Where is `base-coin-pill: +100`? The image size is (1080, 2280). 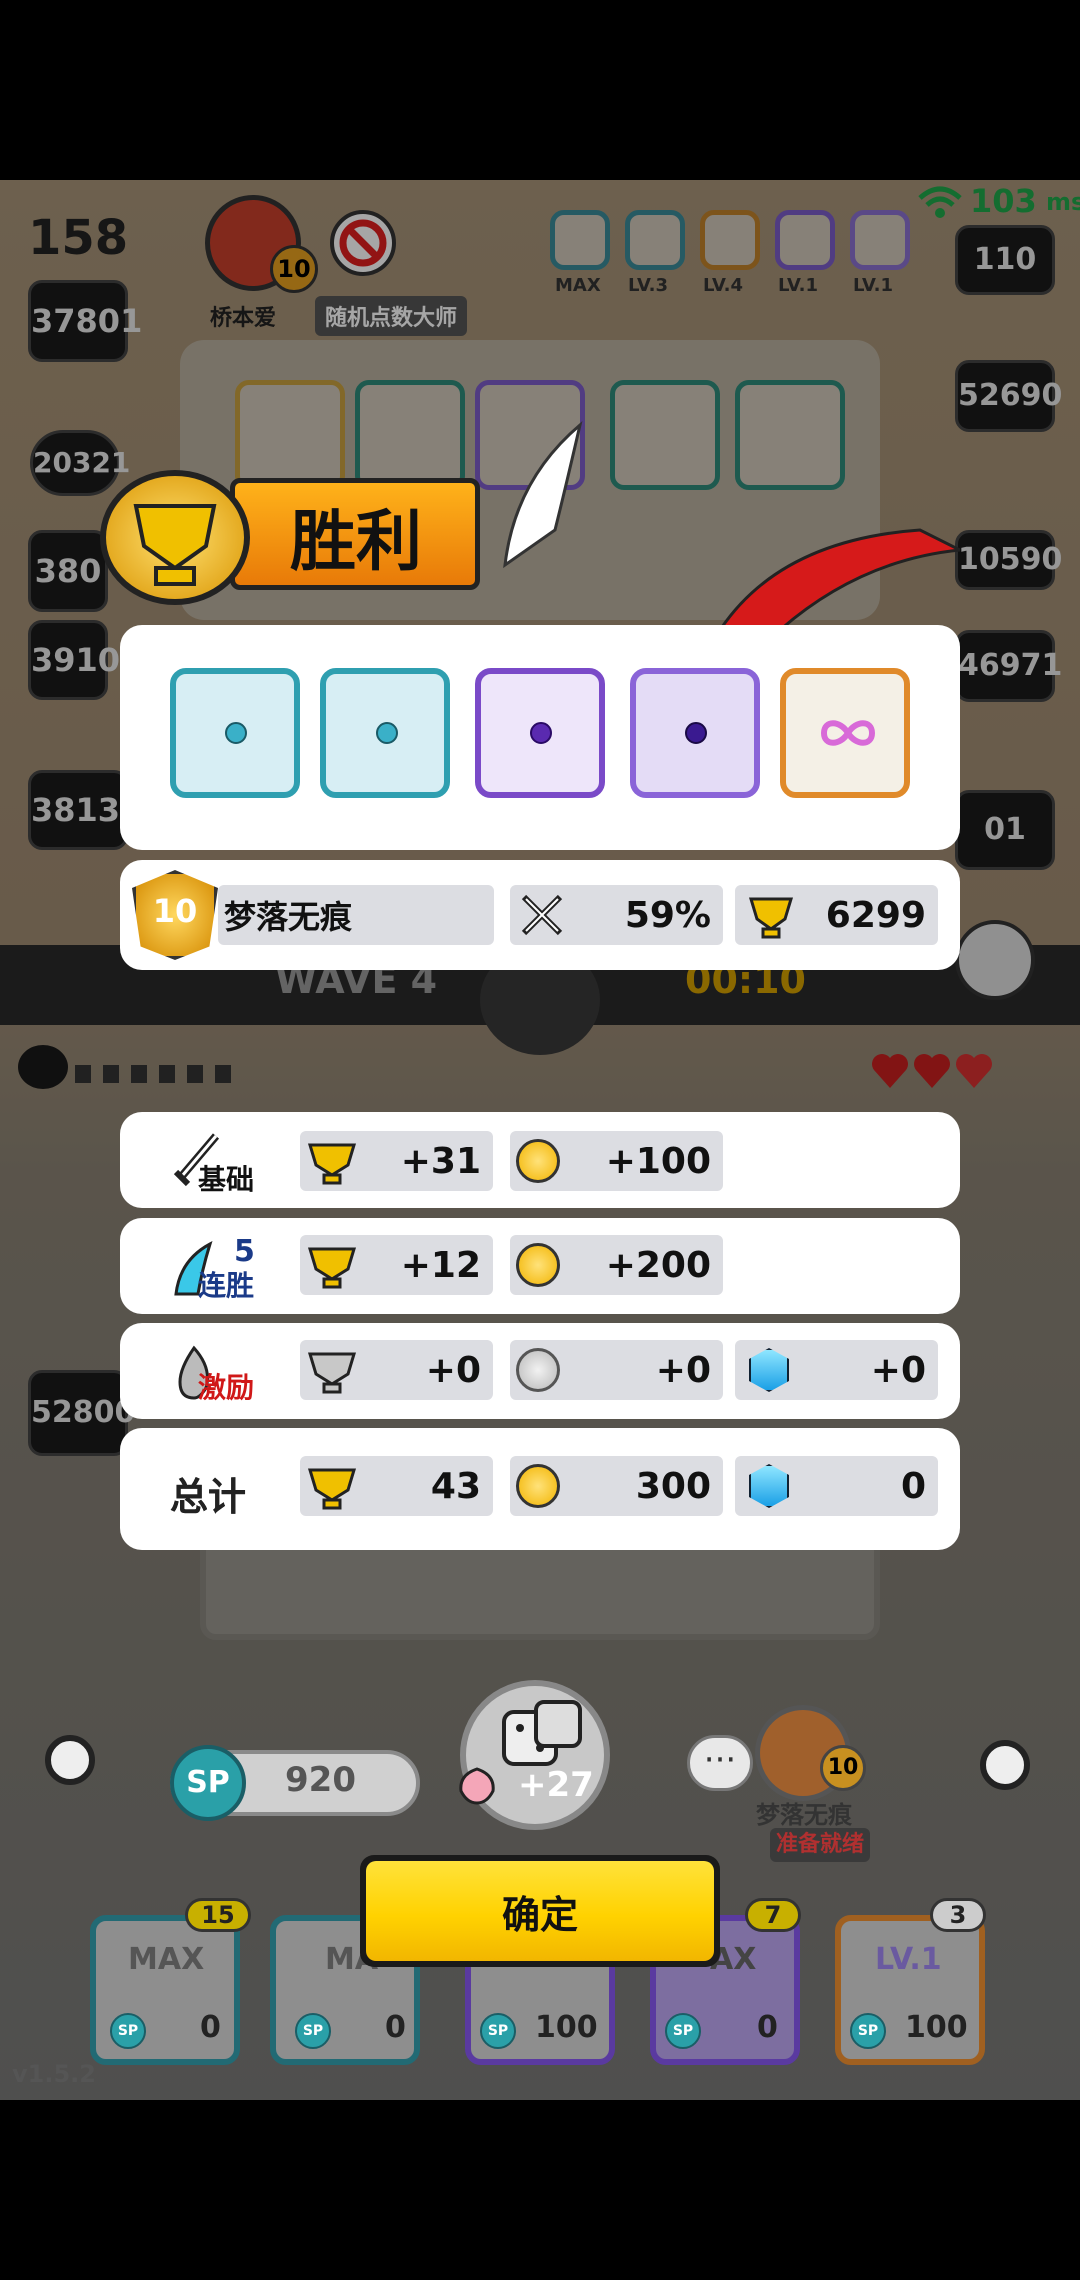 base-coin-pill: +100 is located at coordinates (616, 1161).